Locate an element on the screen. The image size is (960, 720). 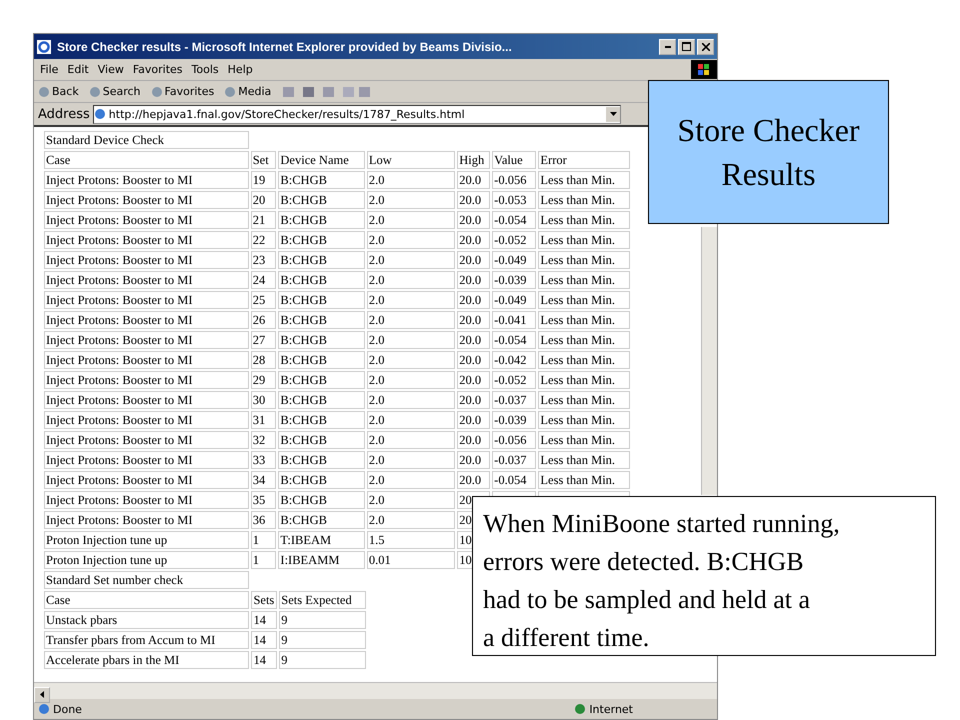
menu-item: File is located at coordinates (49, 69).